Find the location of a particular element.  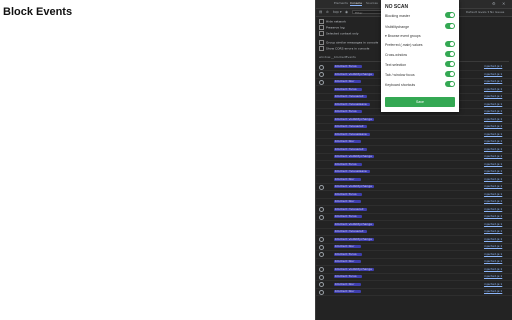

clear-console-icon: ⊘ is located at coordinates (327, 12).